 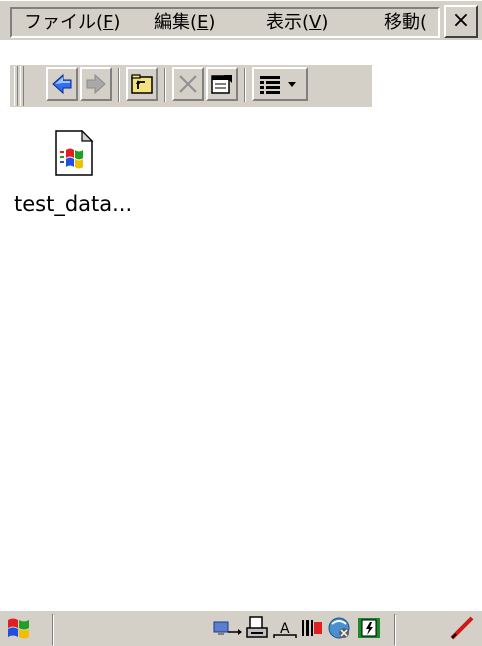 What do you see at coordinates (203, 22) in the screenshot?
I see `menu-edit-accel: E` at bounding box center [203, 22].